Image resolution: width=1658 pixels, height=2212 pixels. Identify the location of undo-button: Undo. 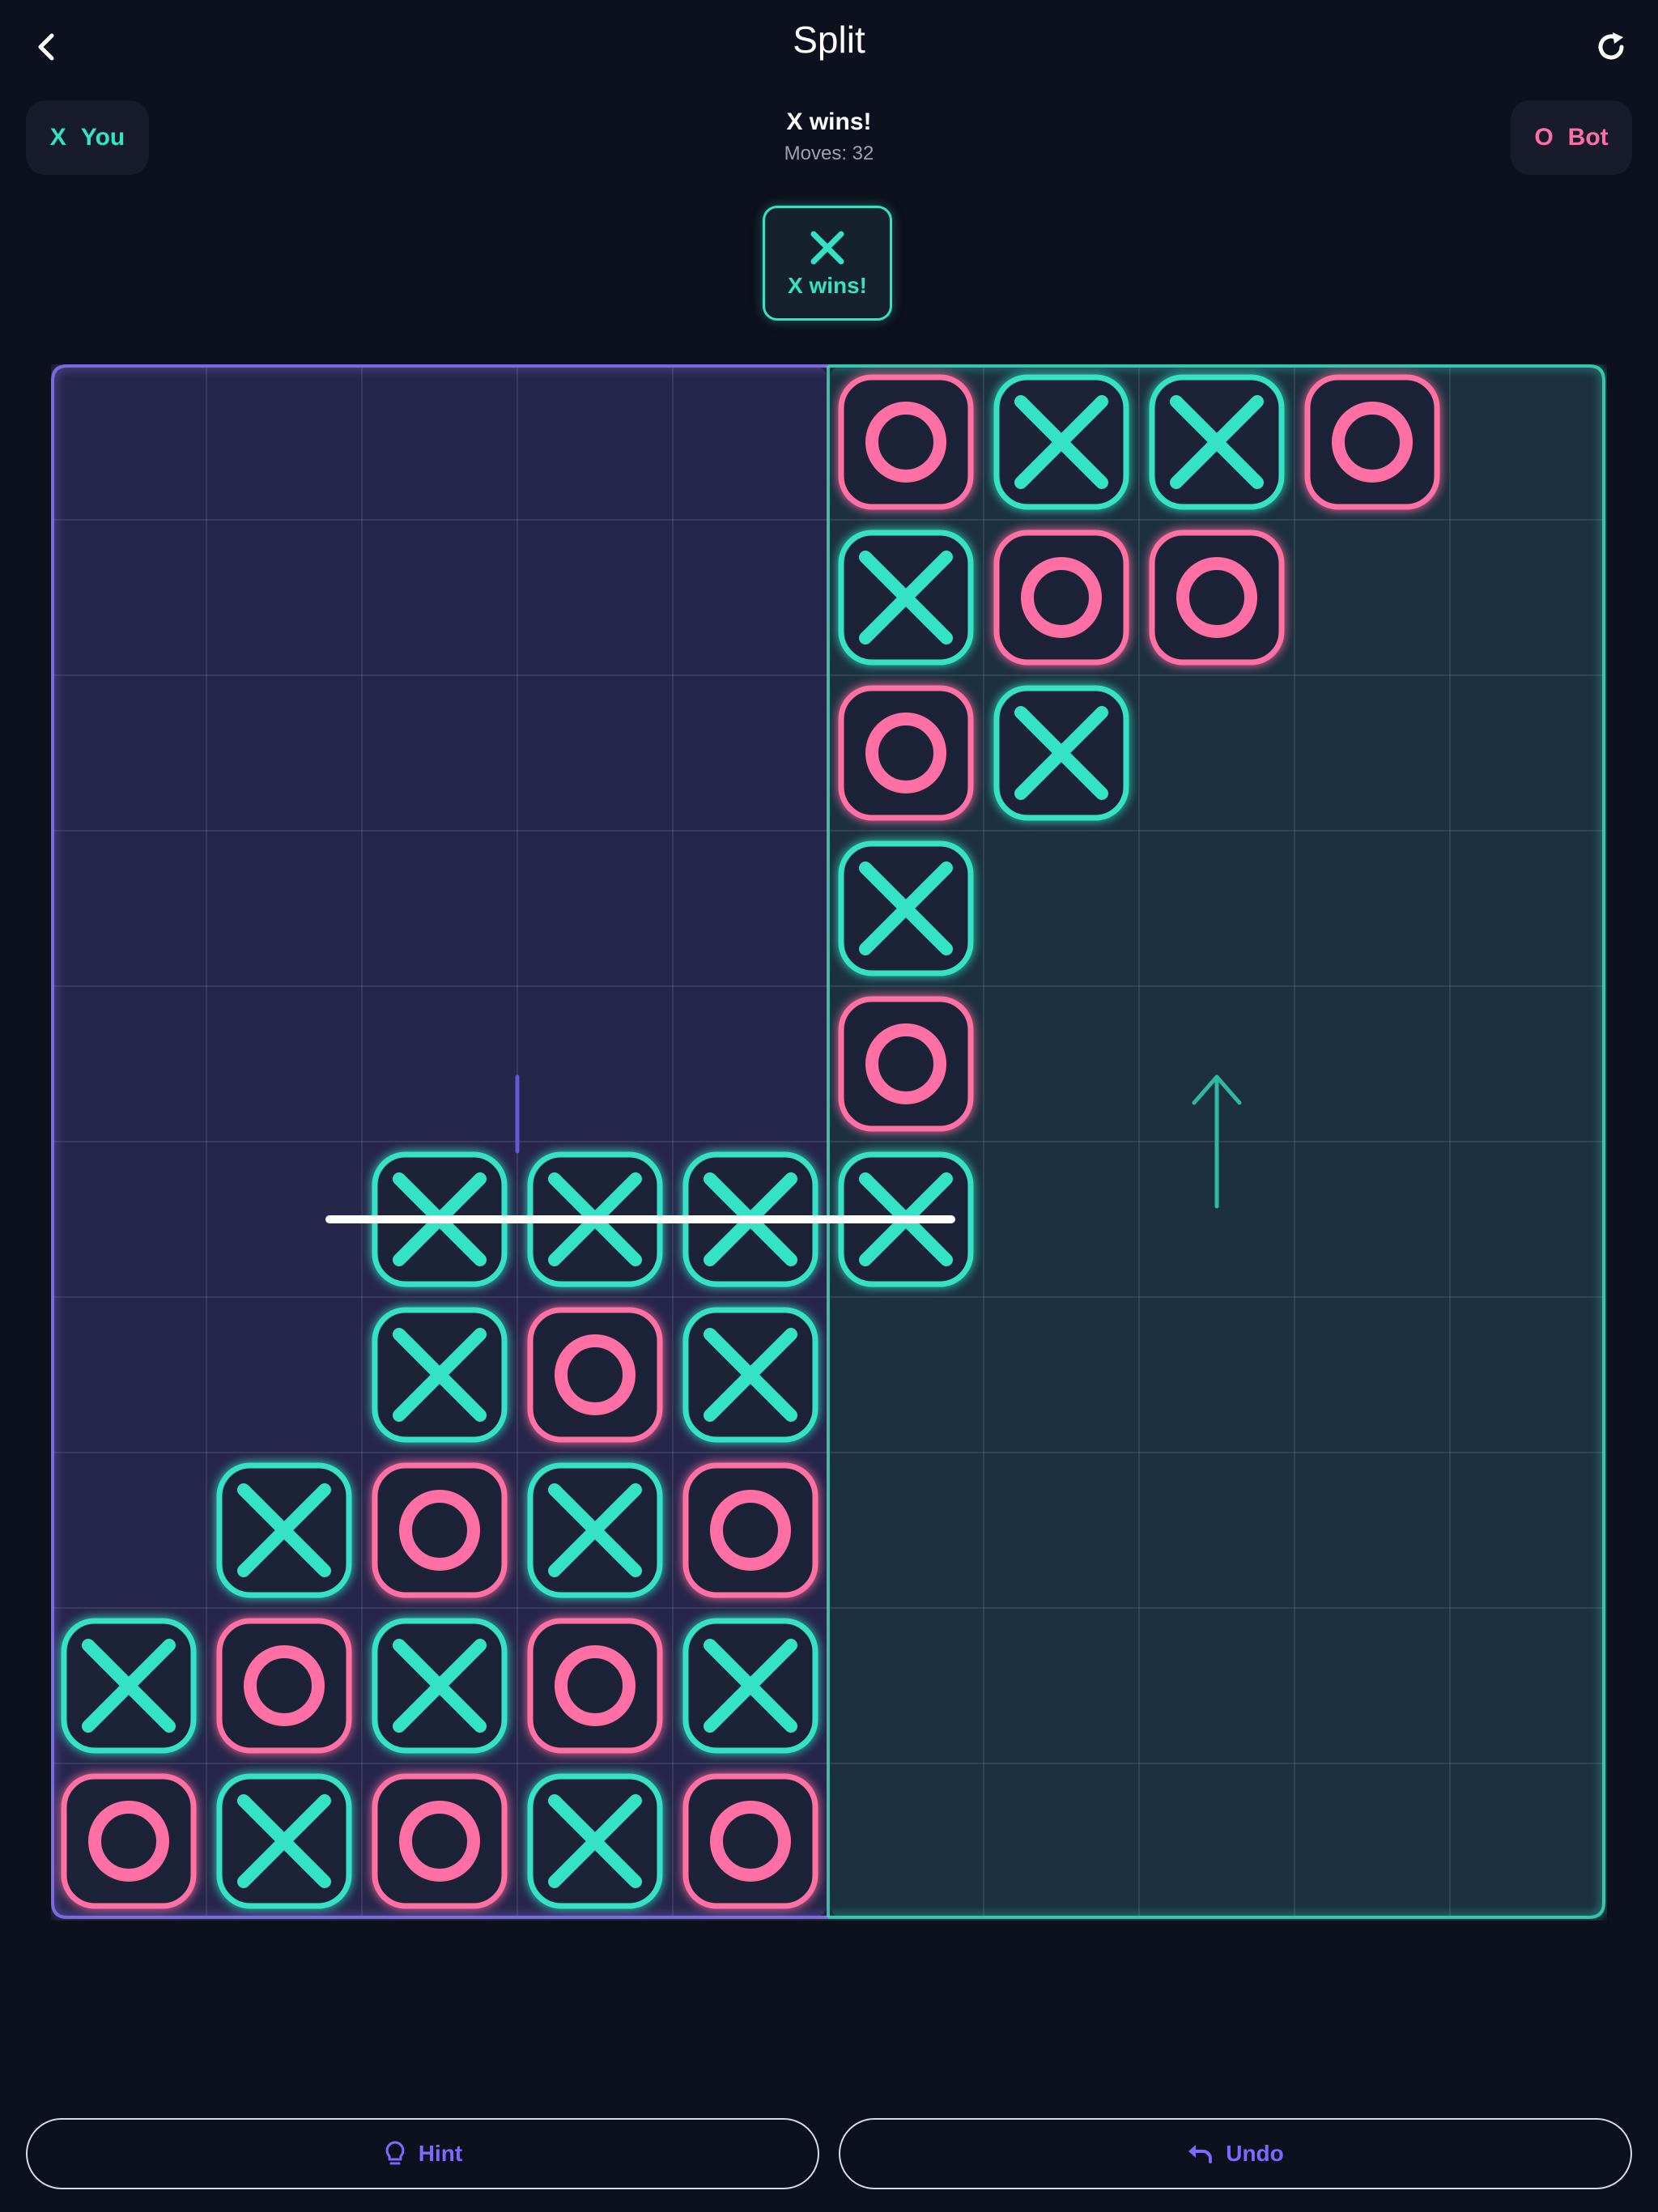
(1235, 2153).